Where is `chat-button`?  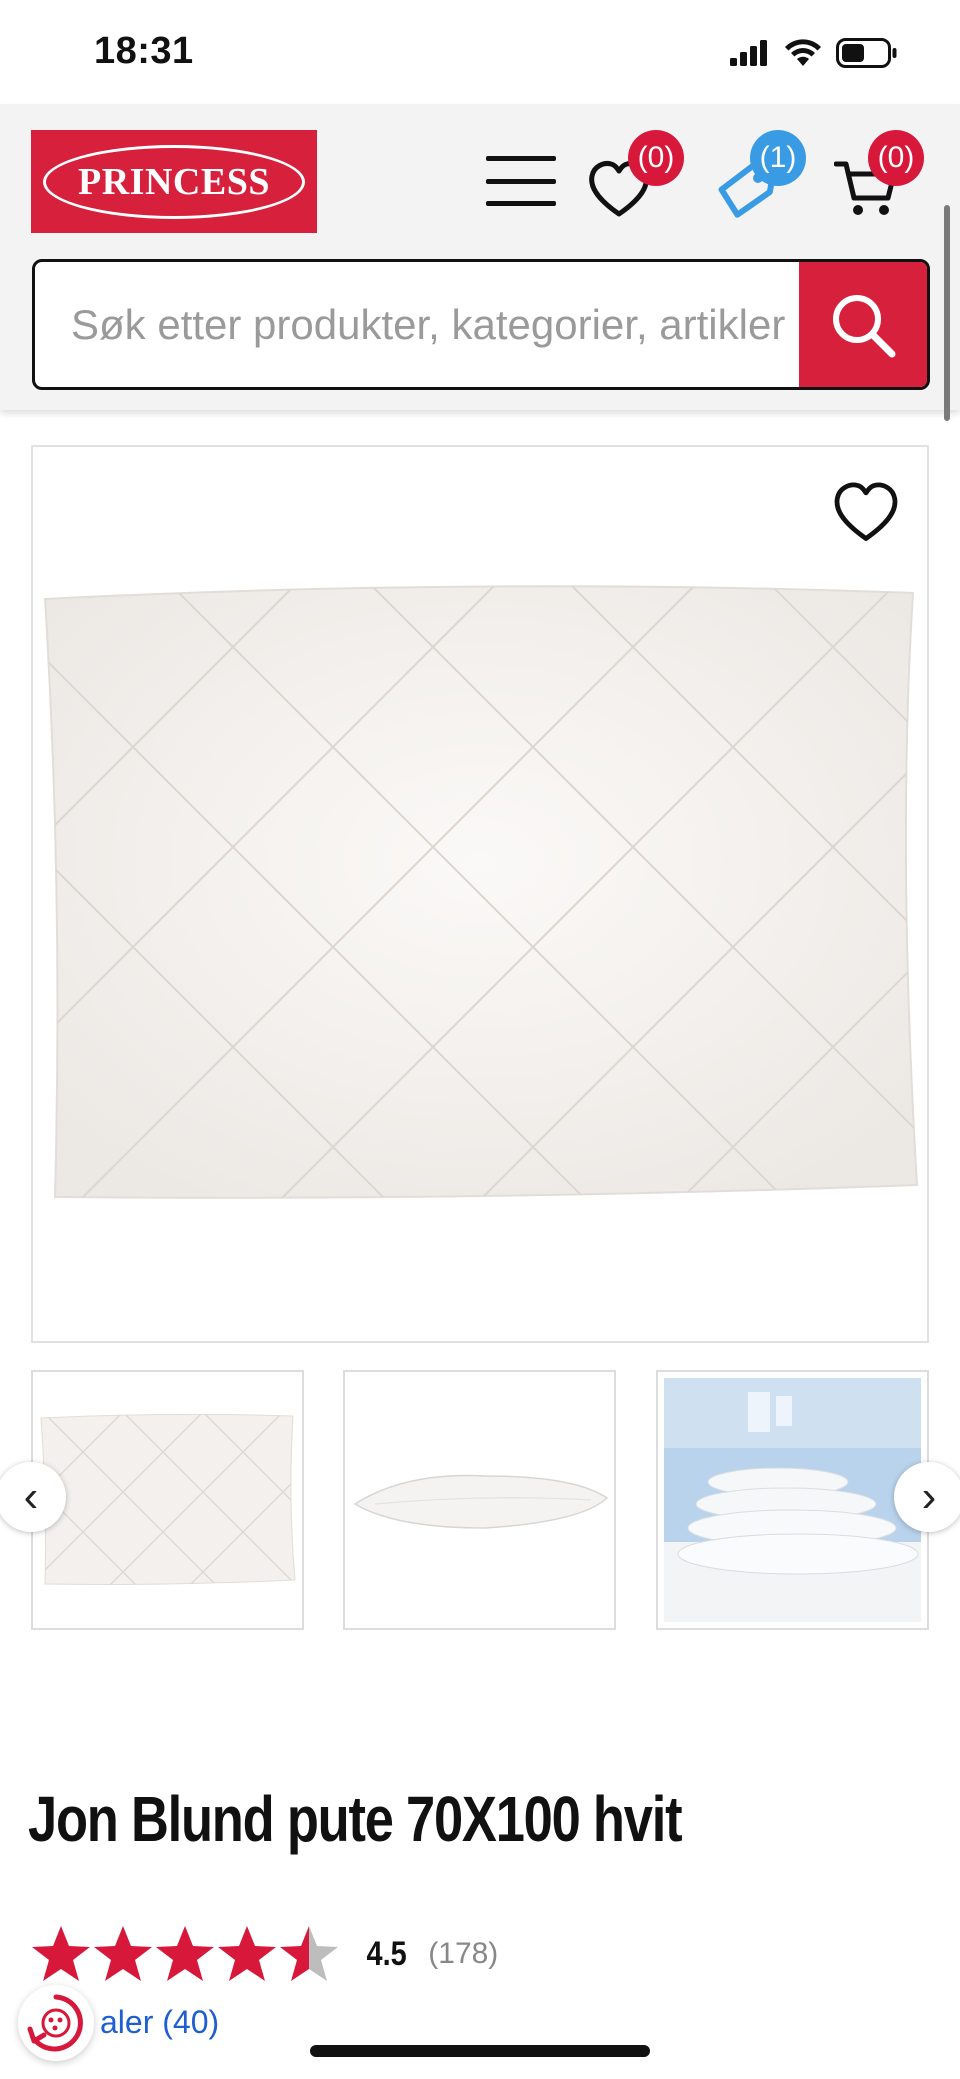
chat-button is located at coordinates (56, 2023).